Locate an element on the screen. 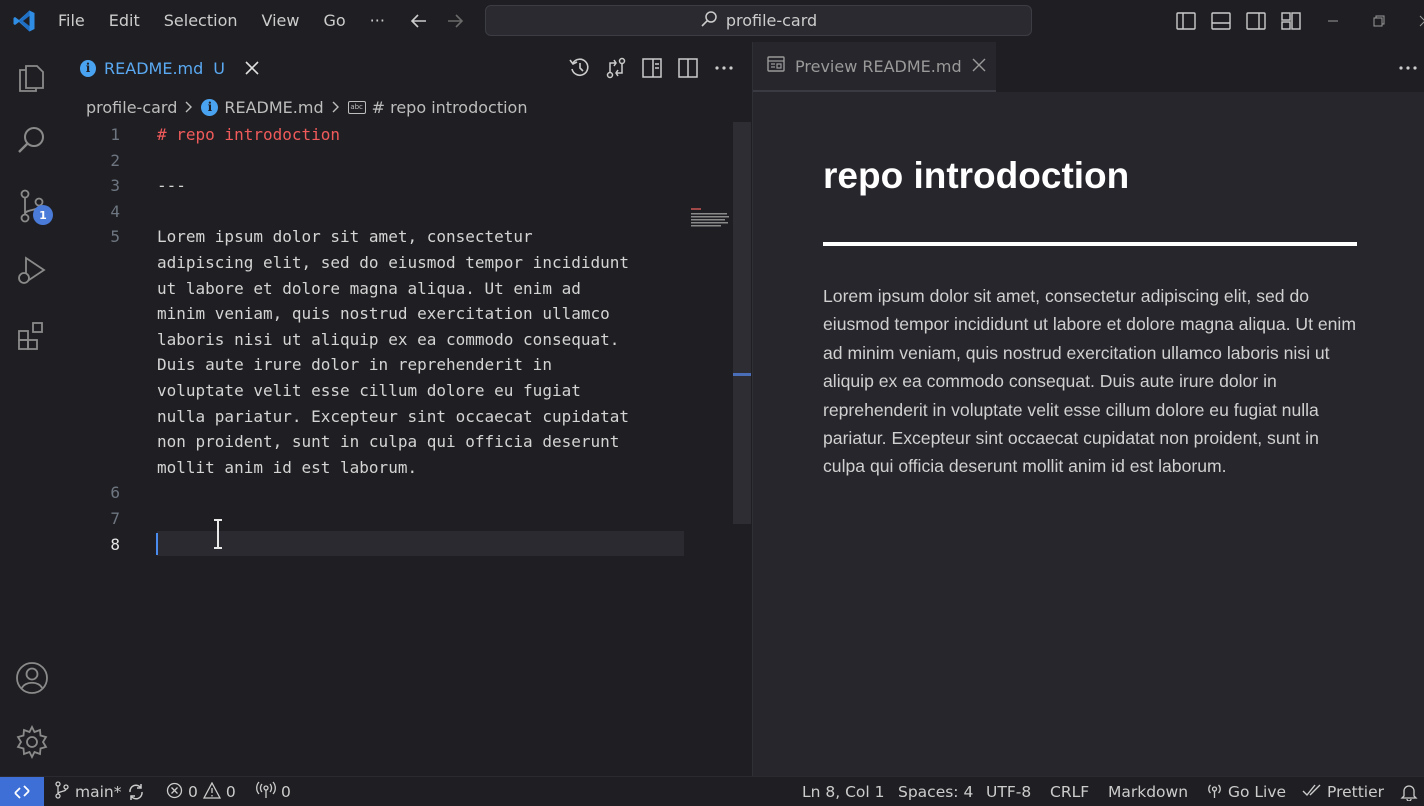 This screenshot has height=806, width=1424. toggle-primary-sidebar-icon is located at coordinates (1185, 20).